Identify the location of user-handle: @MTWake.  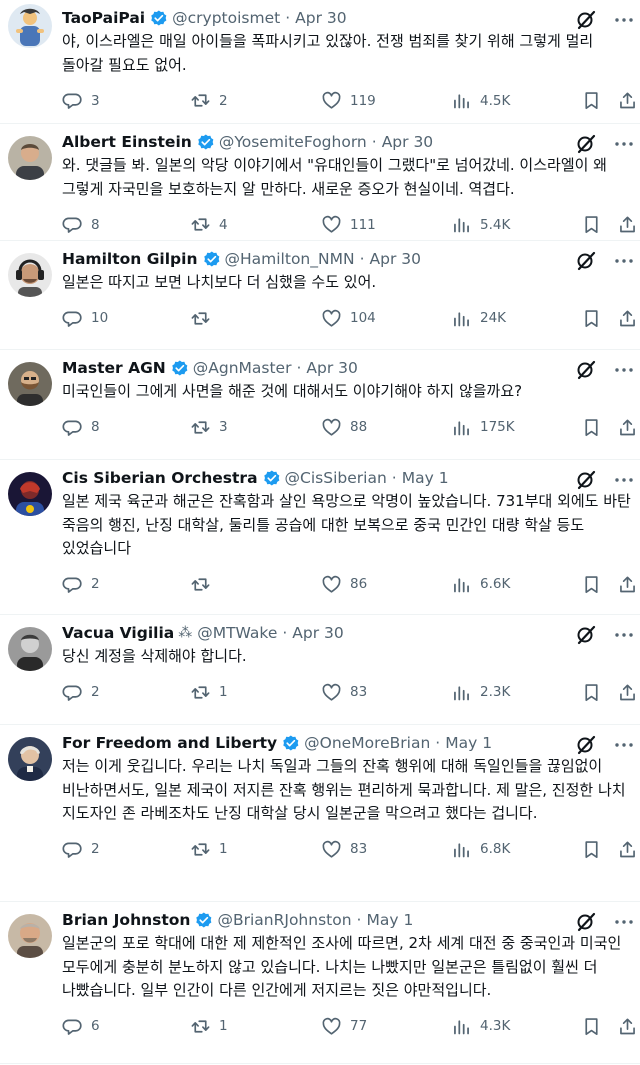
(237, 633).